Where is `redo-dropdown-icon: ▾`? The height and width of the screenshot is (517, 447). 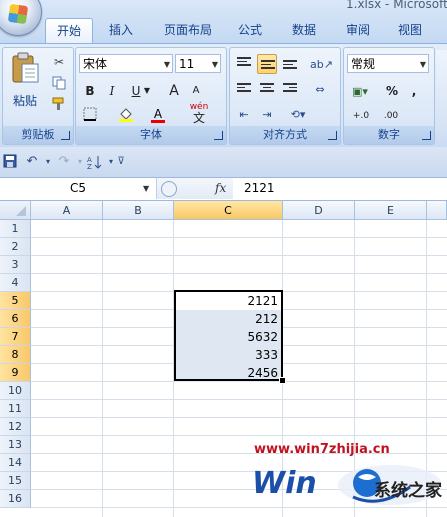 redo-dropdown-icon: ▾ is located at coordinates (80, 162).